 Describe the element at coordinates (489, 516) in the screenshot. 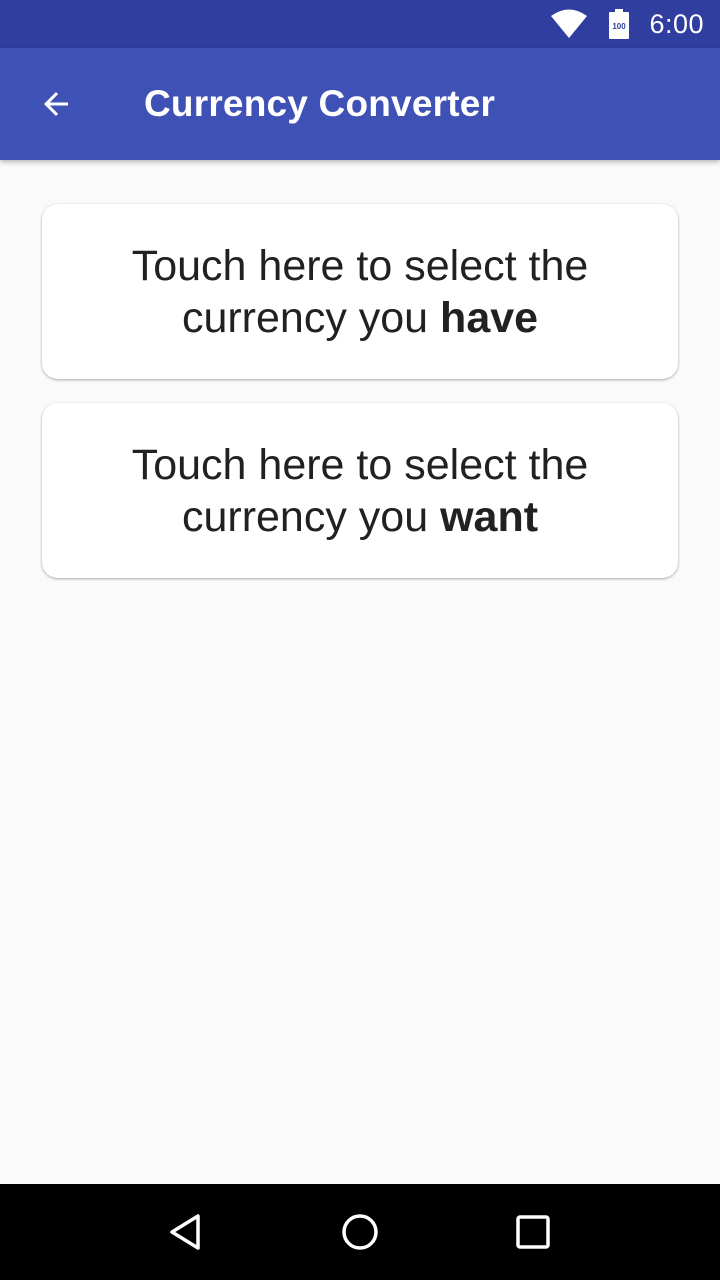

I see `want-card-emphasis: want` at that location.